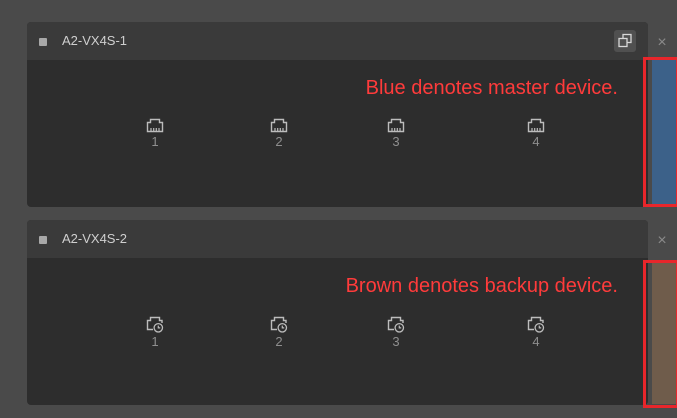  What do you see at coordinates (337, 41) in the screenshot?
I see `device-panel-header: A2-VX4S-1` at bounding box center [337, 41].